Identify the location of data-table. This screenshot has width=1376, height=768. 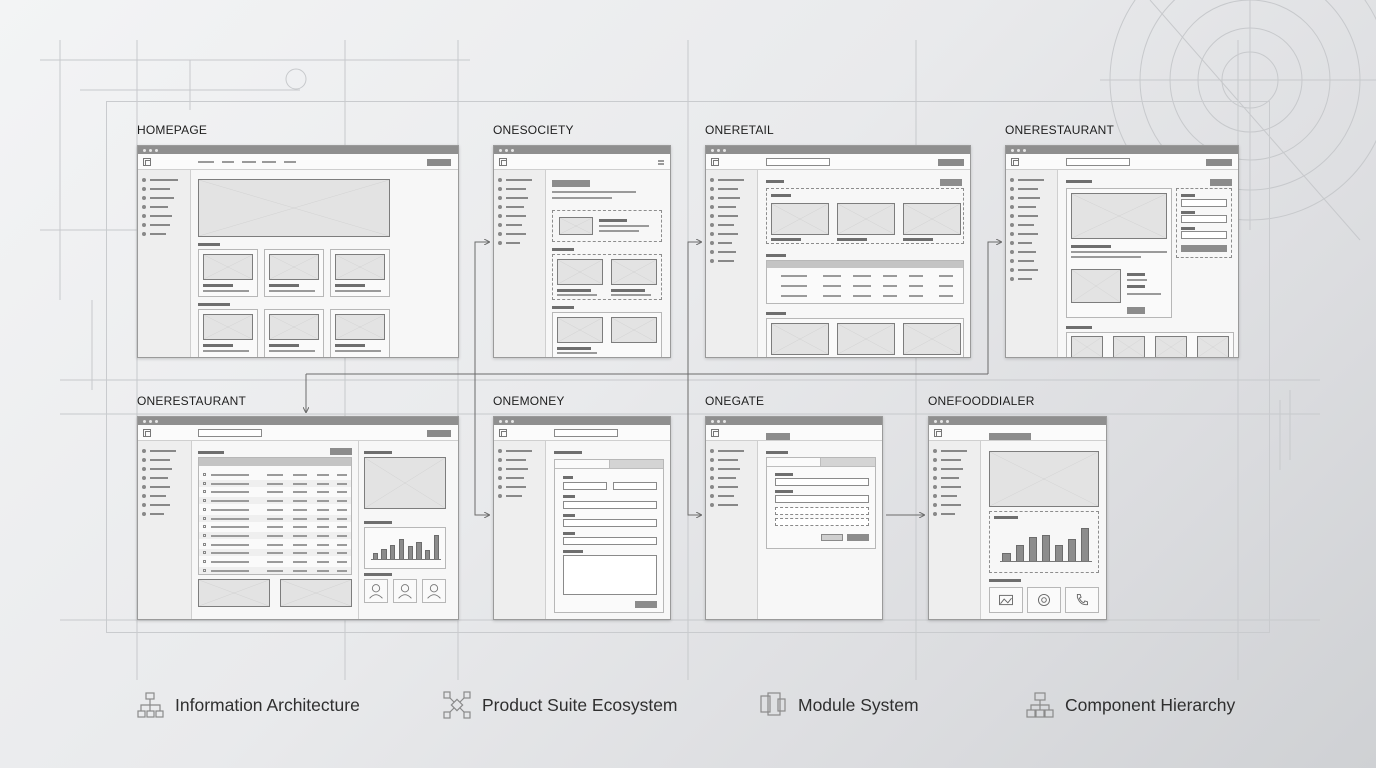
(865, 282).